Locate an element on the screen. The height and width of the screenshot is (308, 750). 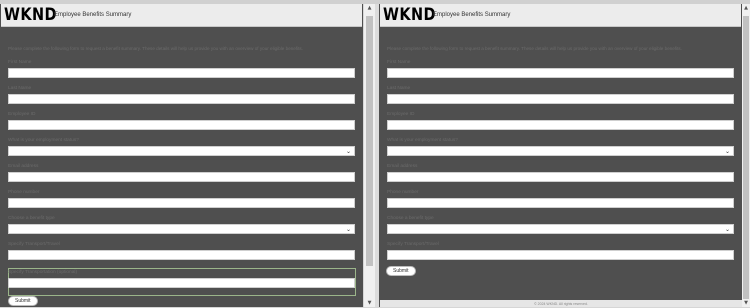
left-scrollbar: ▲ ▼ is located at coordinates (369, 155).